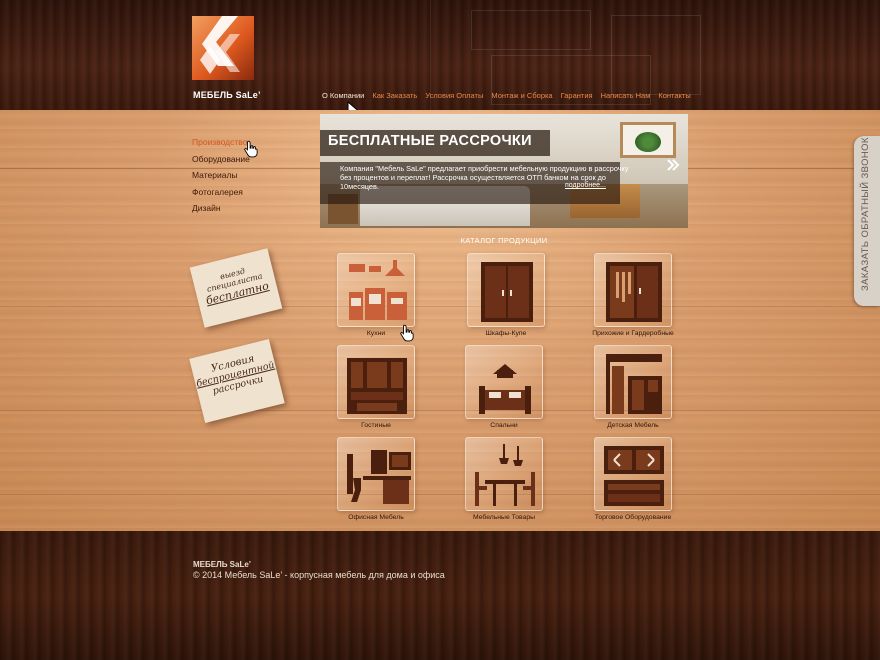 The image size is (880, 660). I want to click on nav-item-contacts: Контакты, so click(674, 97).